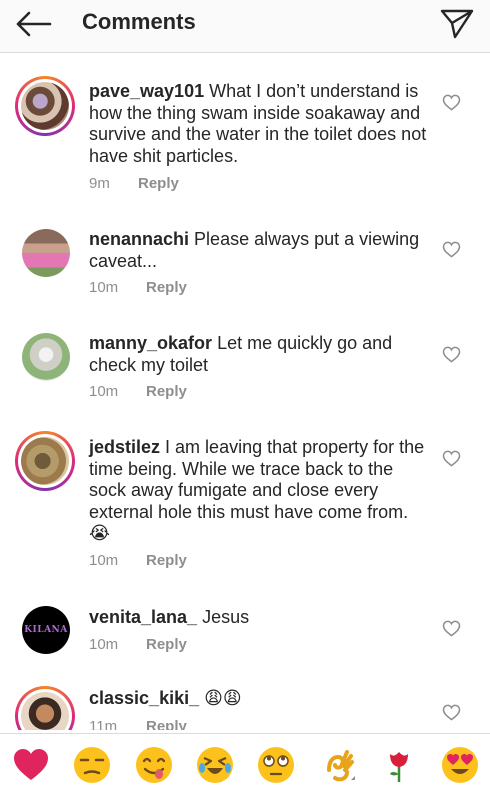  What do you see at coordinates (134, 183) in the screenshot?
I see `comment-meta: 9m Reply` at bounding box center [134, 183].